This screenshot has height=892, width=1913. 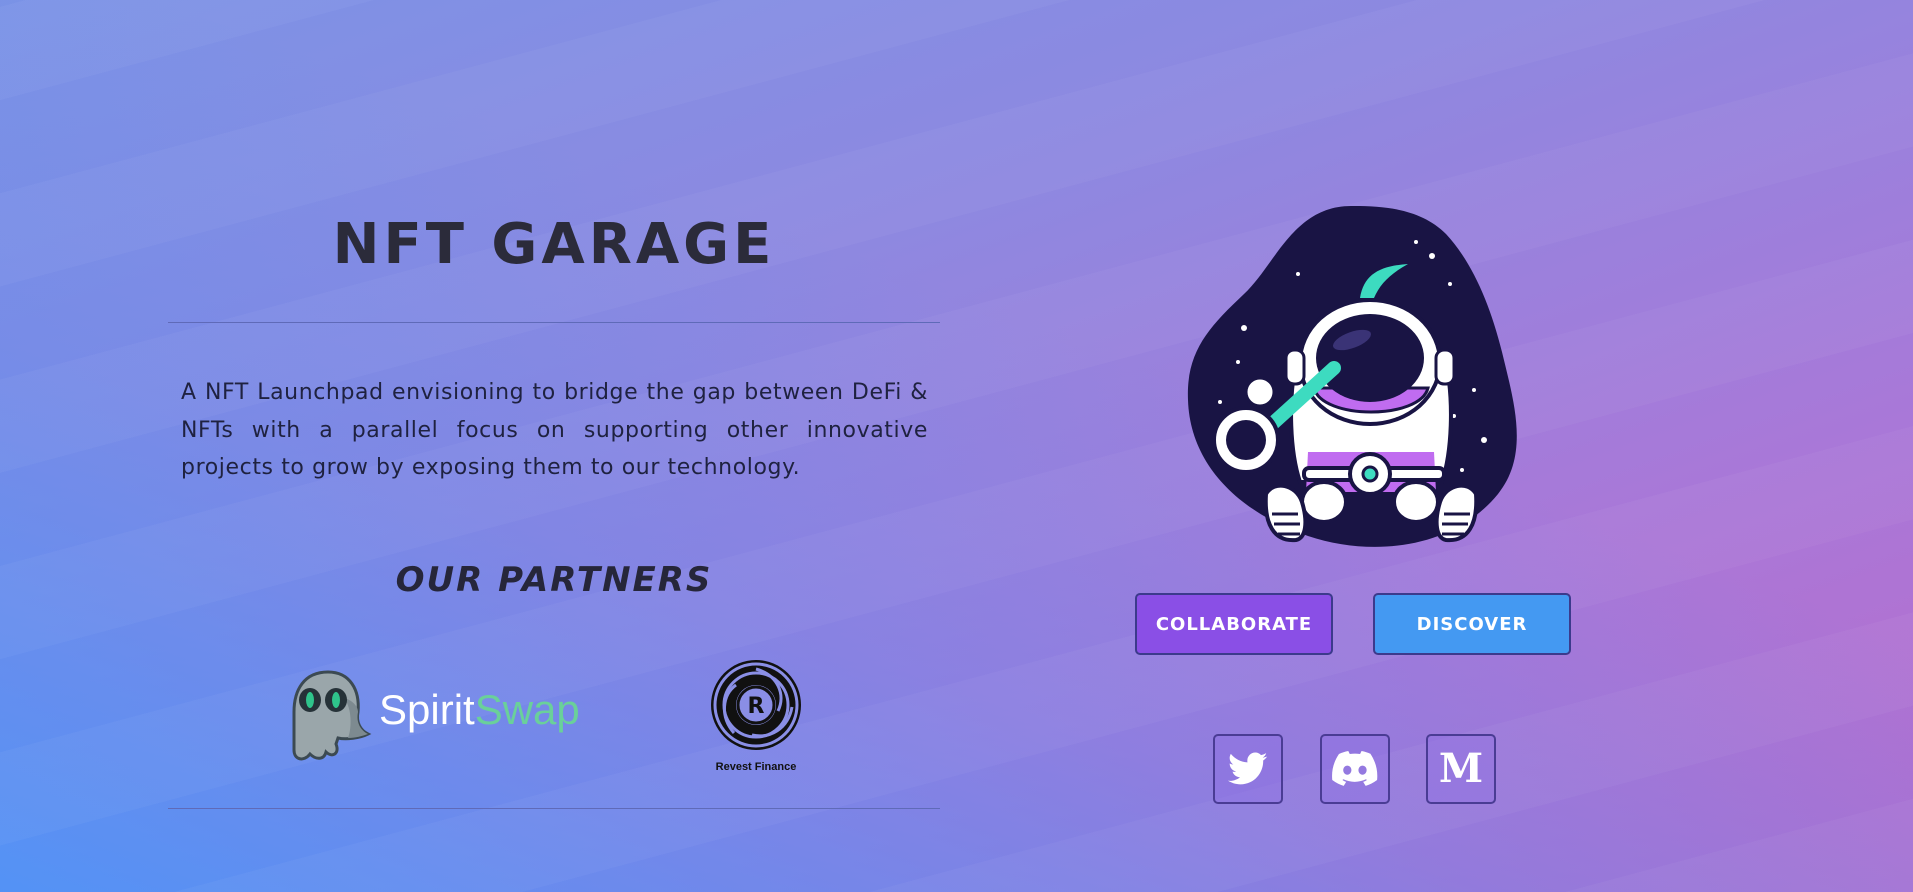 I want to click on astronaut-illustration, so click(x=1354, y=376).